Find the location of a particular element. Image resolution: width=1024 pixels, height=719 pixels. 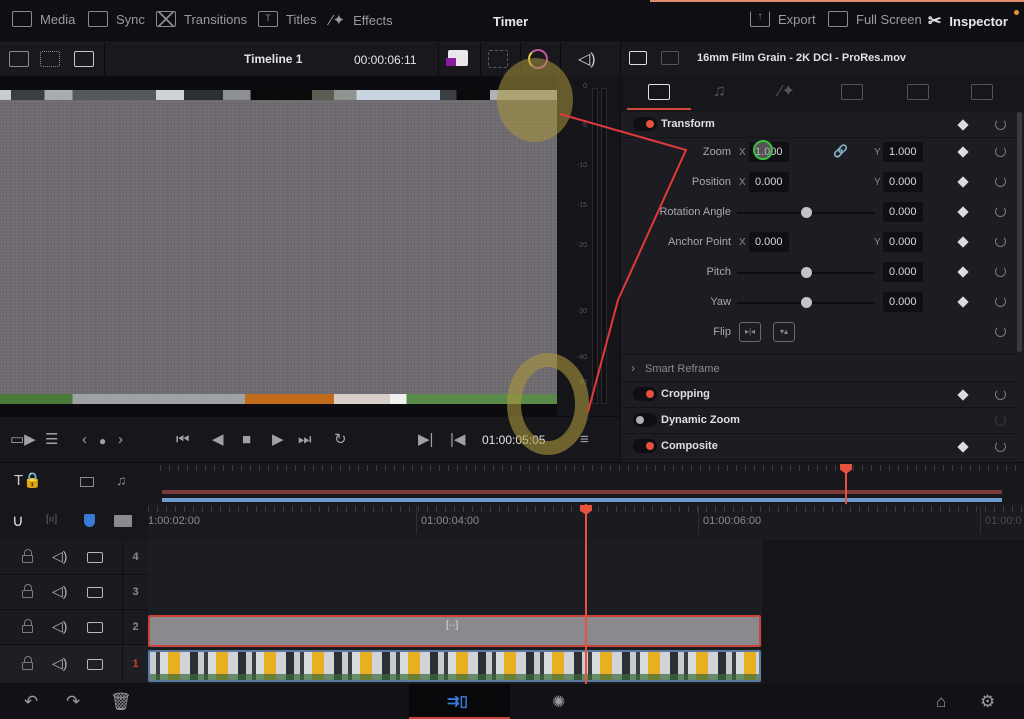

titles-button: T Titles is located at coordinates (287, 19).